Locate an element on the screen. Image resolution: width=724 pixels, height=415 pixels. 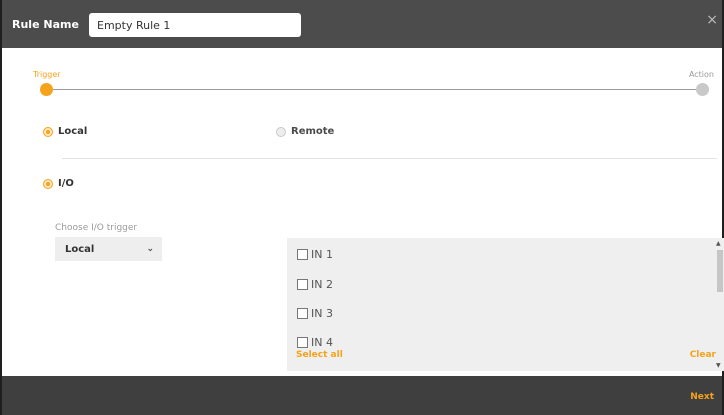
radio-io-label: I/O is located at coordinates (66, 183).